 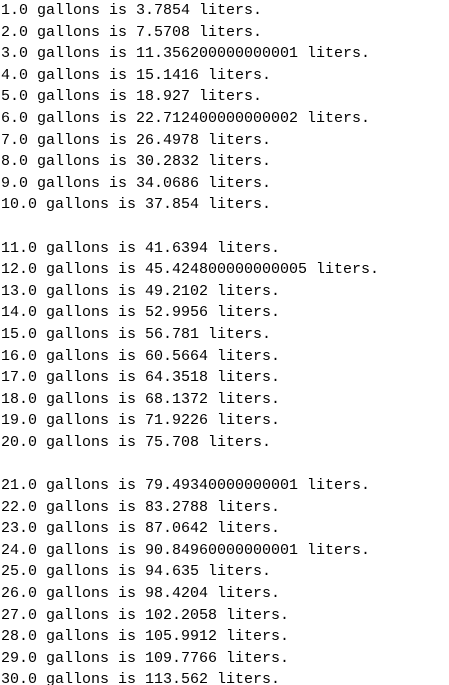 I want to click on output-line: 17.0 gallons is 64.3518 liters., so click(x=141, y=378).